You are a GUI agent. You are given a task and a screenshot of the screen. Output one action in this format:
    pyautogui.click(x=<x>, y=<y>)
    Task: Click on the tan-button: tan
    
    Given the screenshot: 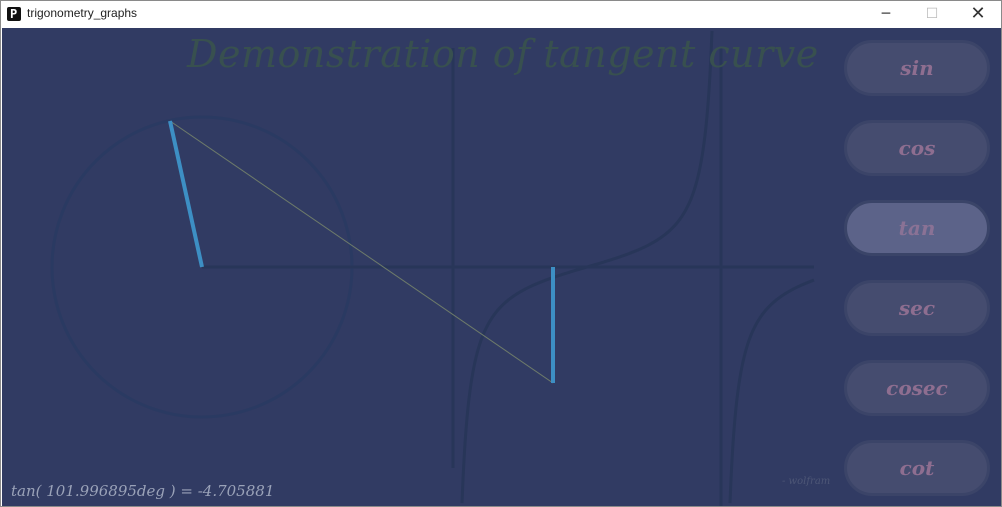 What is the action you would take?
    pyautogui.click(x=917, y=228)
    